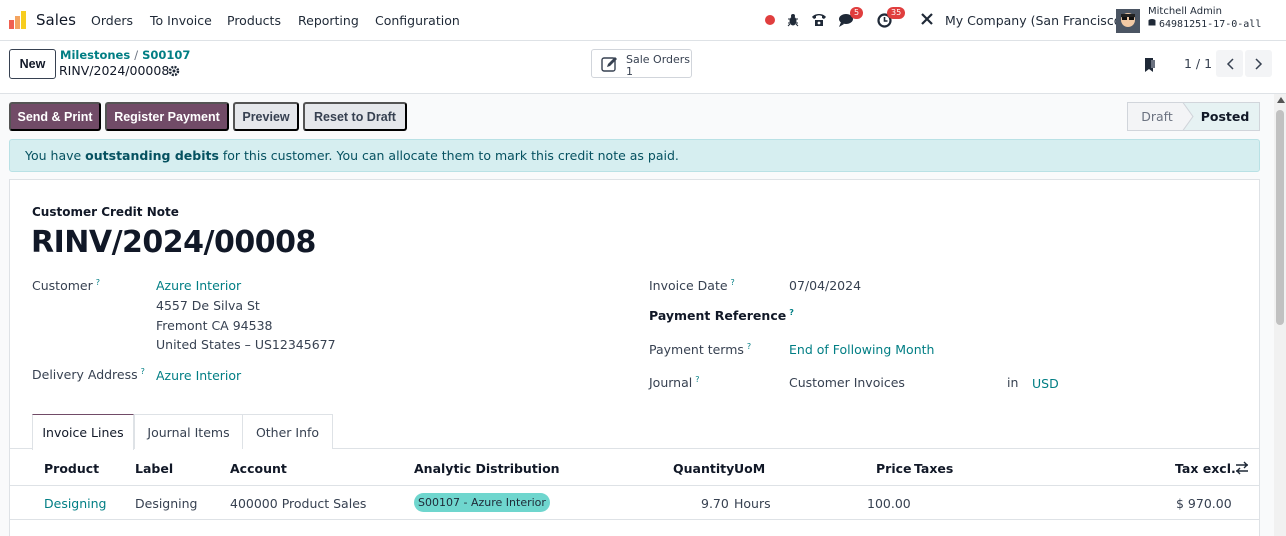 Image resolution: width=1286 pixels, height=536 pixels. I want to click on payment-terms-label-text: Payment terms, so click(696, 350).